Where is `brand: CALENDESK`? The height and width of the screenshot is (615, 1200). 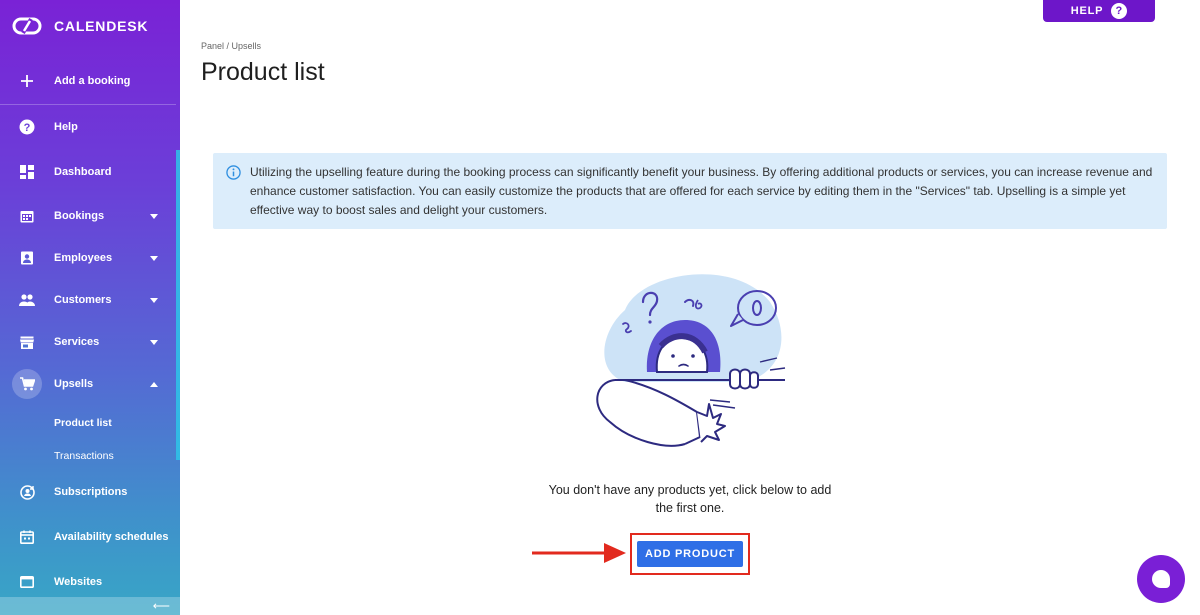
brand: CALENDESK is located at coordinates (80, 26).